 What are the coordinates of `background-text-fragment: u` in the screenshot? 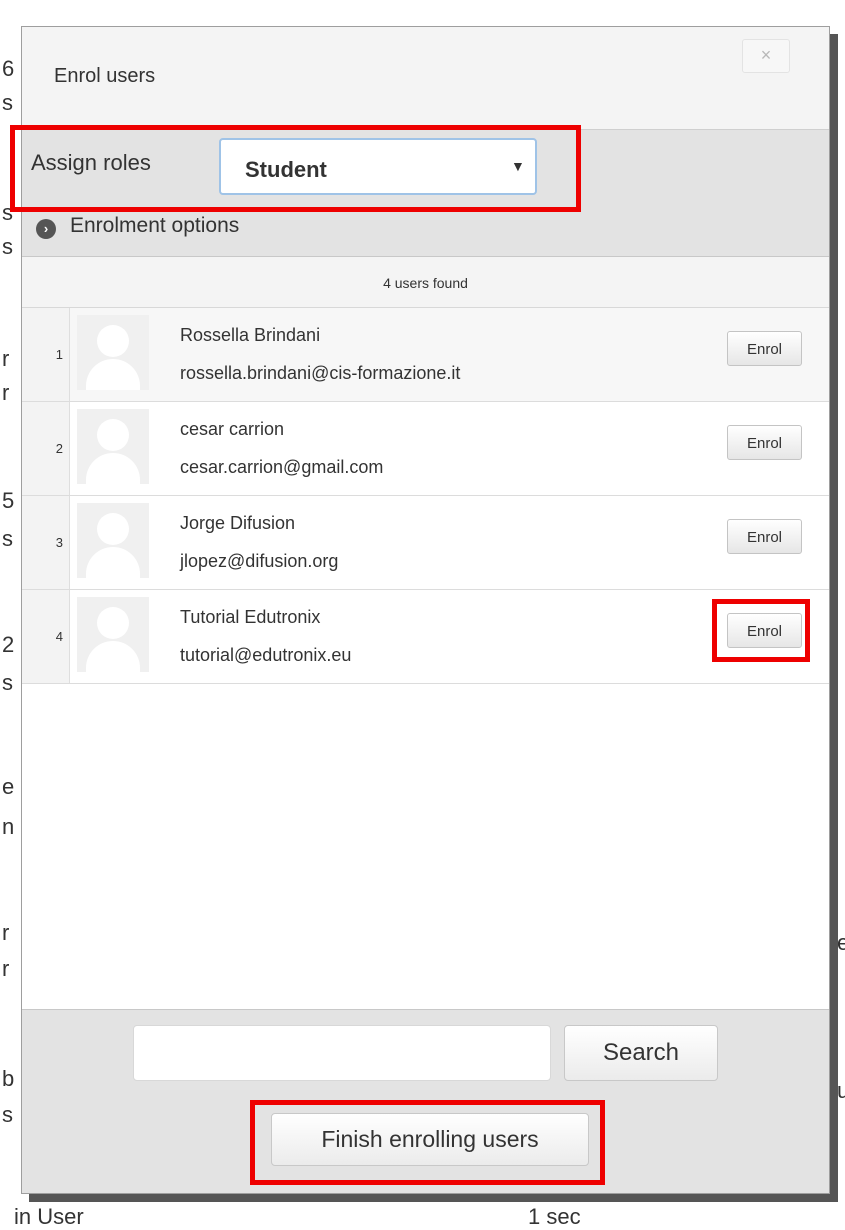 It's located at (841, 1090).